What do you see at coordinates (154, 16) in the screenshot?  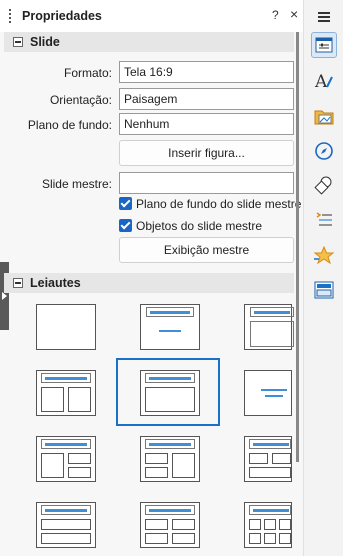 I see `panel-titlebar: Propriedades ? ×` at bounding box center [154, 16].